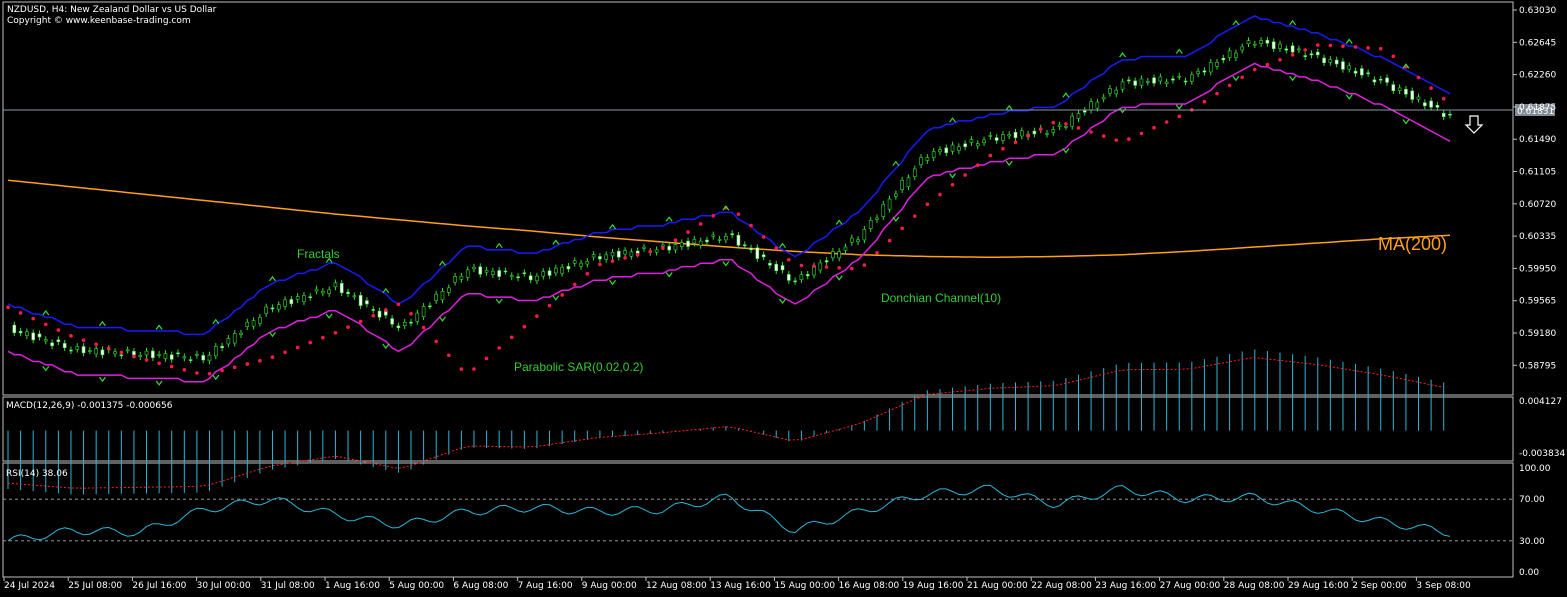 Image resolution: width=1567 pixels, height=597 pixels. Describe the element at coordinates (99, 21) in the screenshot. I see `copyright-text: Copyright © www.keenbase-trading.com` at that location.